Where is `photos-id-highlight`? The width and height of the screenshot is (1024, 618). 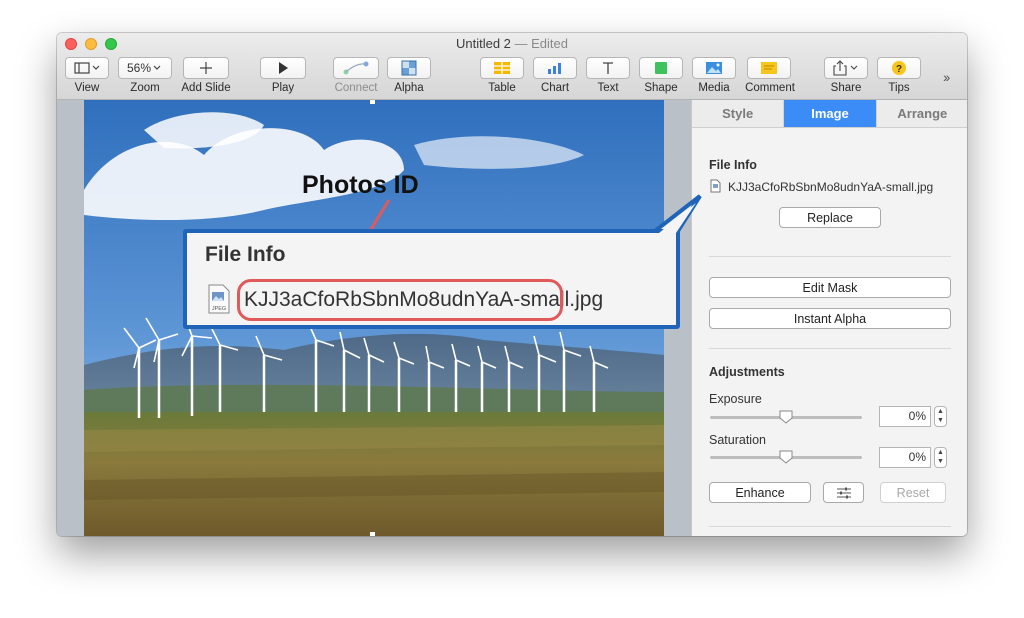
photos-id-highlight is located at coordinates (400, 300).